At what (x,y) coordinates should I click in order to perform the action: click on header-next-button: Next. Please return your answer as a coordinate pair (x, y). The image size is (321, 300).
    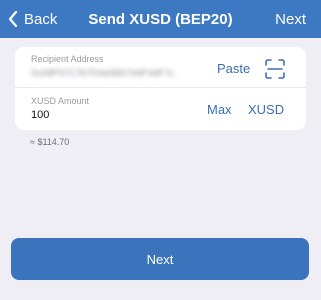
    Looking at the image, I should click on (290, 19).